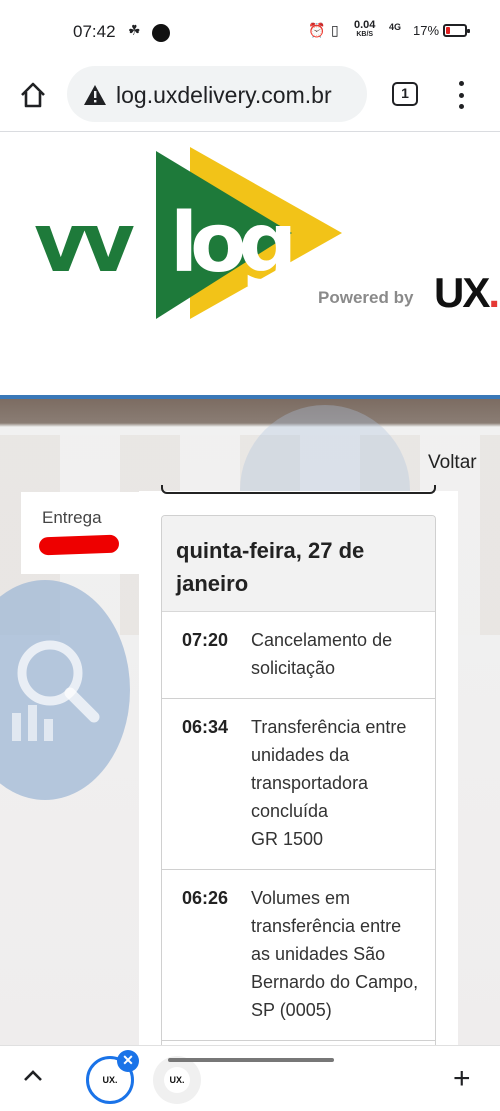 The image size is (500, 1111). Describe the element at coordinates (56, 690) in the screenshot. I see `search-analytics-icon` at that location.